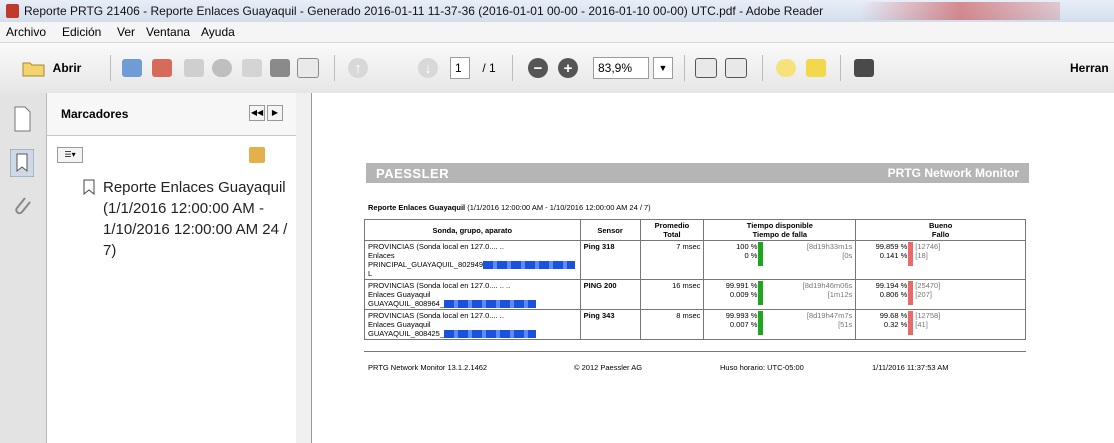 The image size is (1114, 443). What do you see at coordinates (81, 32) in the screenshot?
I see `menu-edicion: Edición` at bounding box center [81, 32].